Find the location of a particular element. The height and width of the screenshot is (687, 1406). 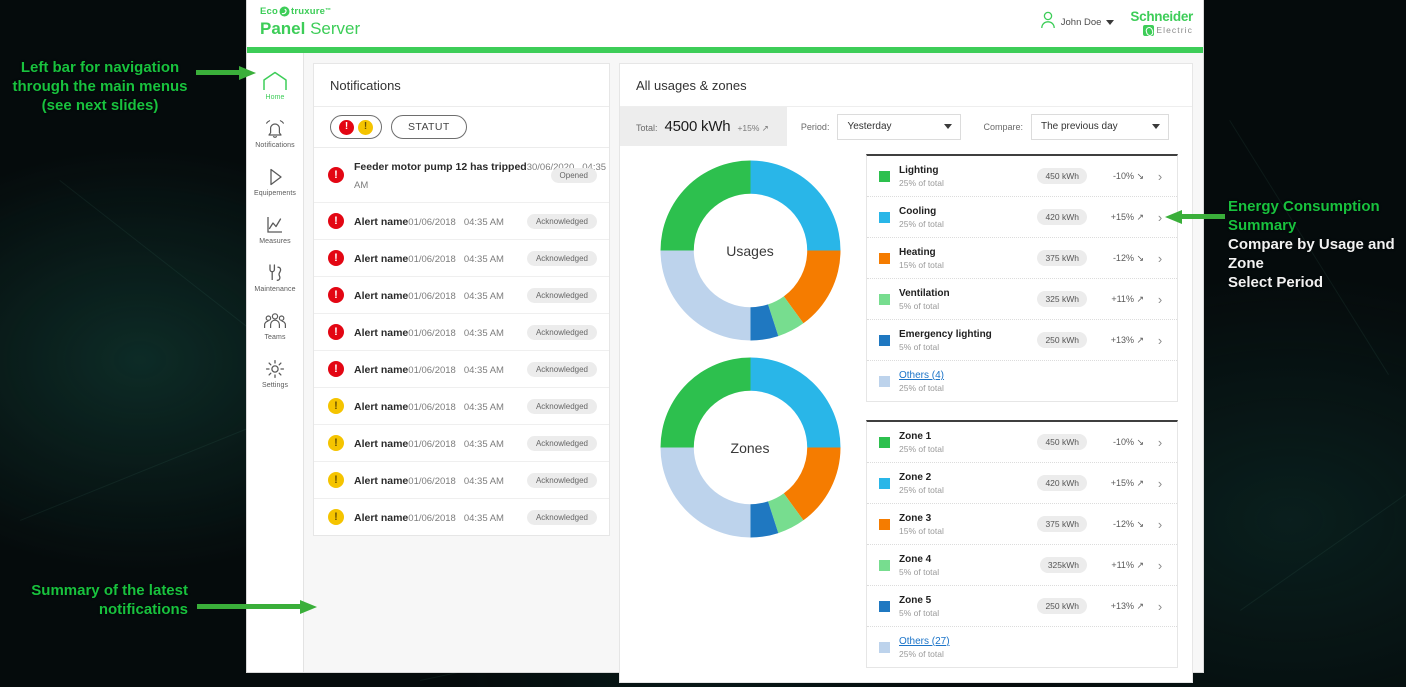

notification-title: Alert name is located at coordinates (381, 296).